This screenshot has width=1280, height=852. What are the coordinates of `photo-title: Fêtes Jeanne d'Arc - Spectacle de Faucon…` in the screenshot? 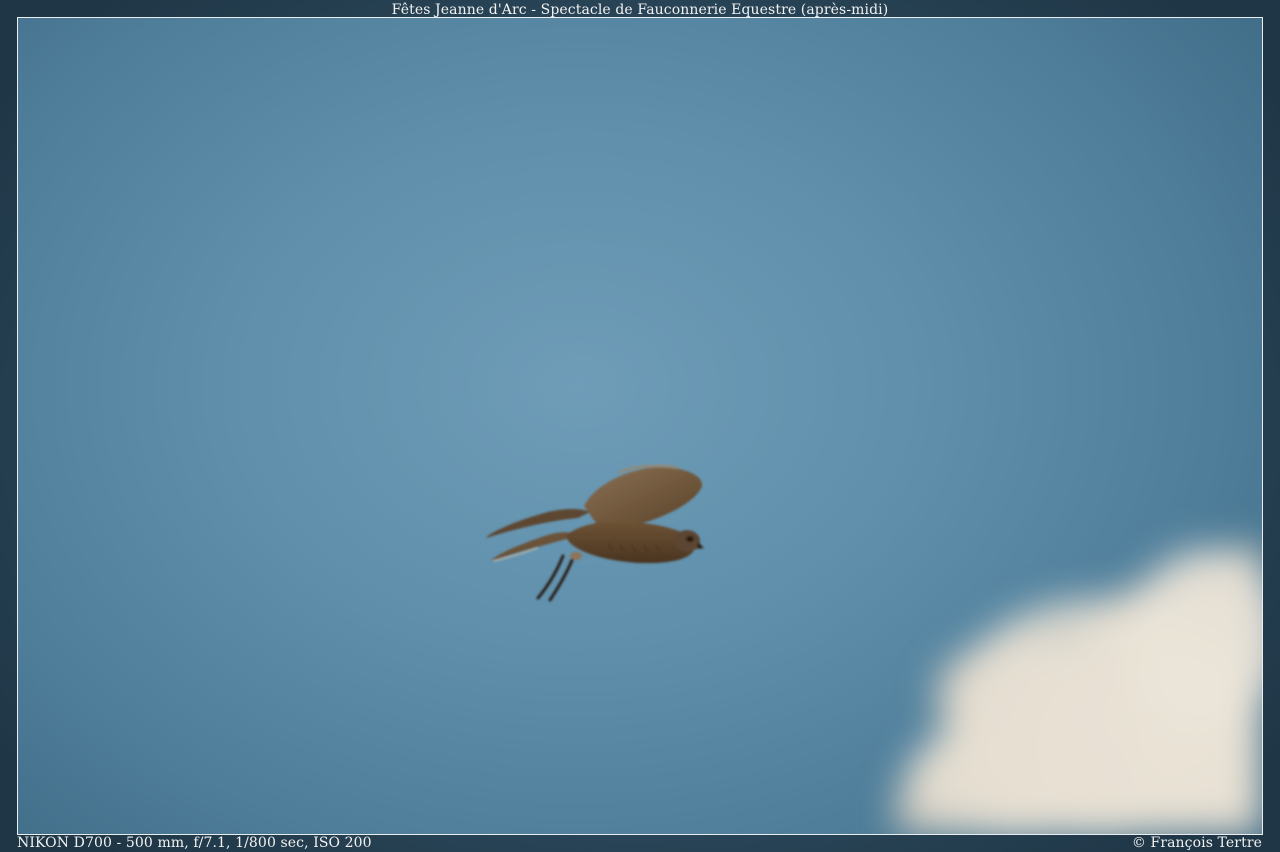 It's located at (640, 10).